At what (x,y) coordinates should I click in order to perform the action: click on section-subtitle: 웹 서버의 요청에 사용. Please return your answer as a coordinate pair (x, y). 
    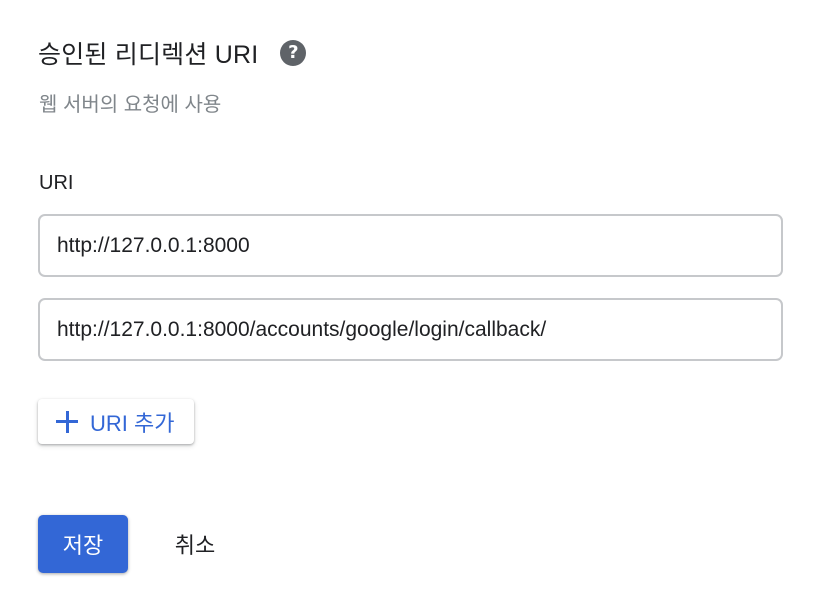
    Looking at the image, I should click on (130, 105).